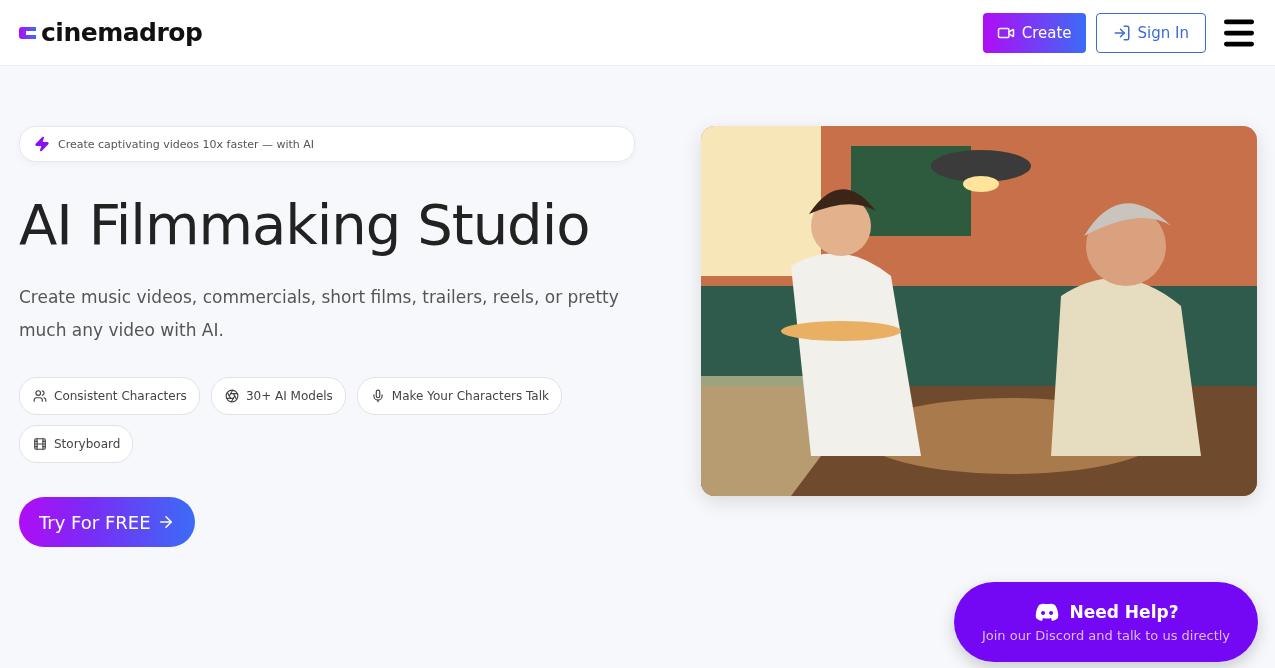 This screenshot has width=1275, height=668. I want to click on feature-chip: Make Your Characters Talk, so click(459, 396).